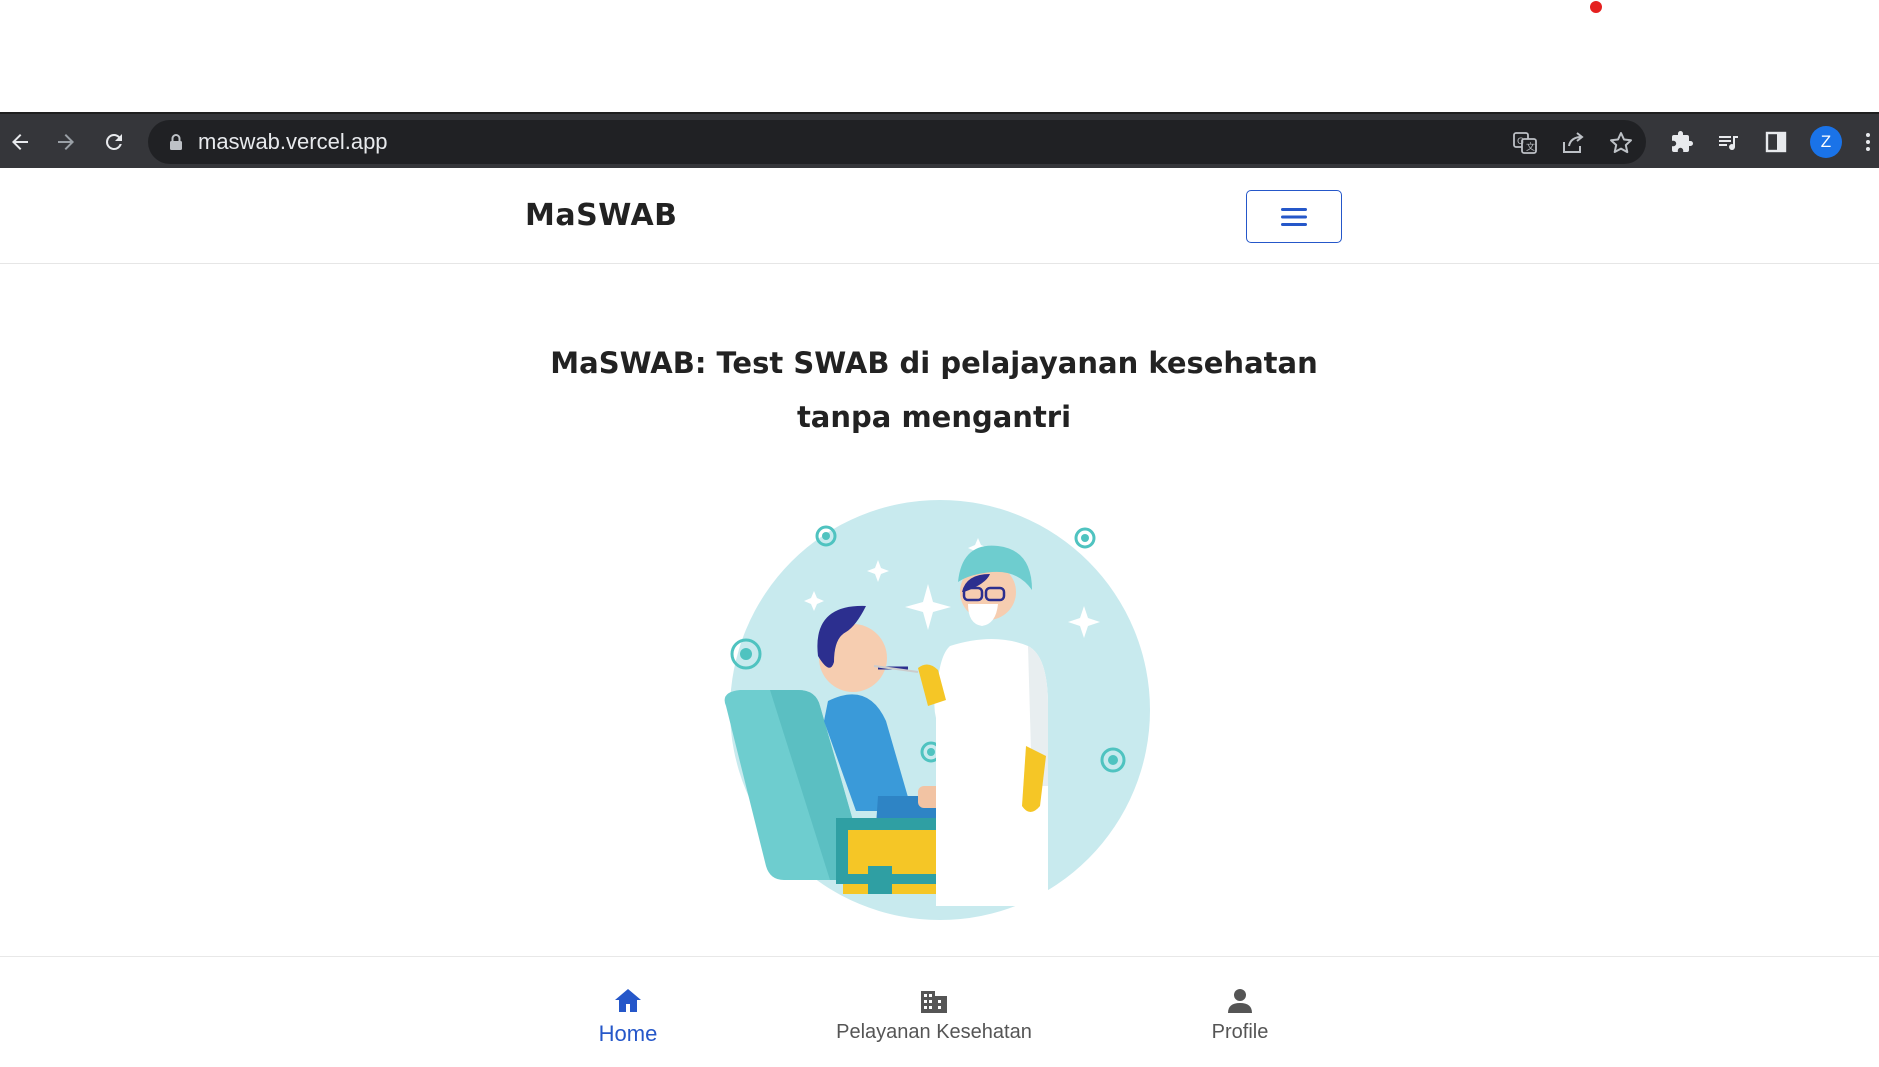 Image resolution: width=1879 pixels, height=1067 pixels. What do you see at coordinates (1240, 1014) in the screenshot?
I see `bottom-nav-profile: Profile` at bounding box center [1240, 1014].